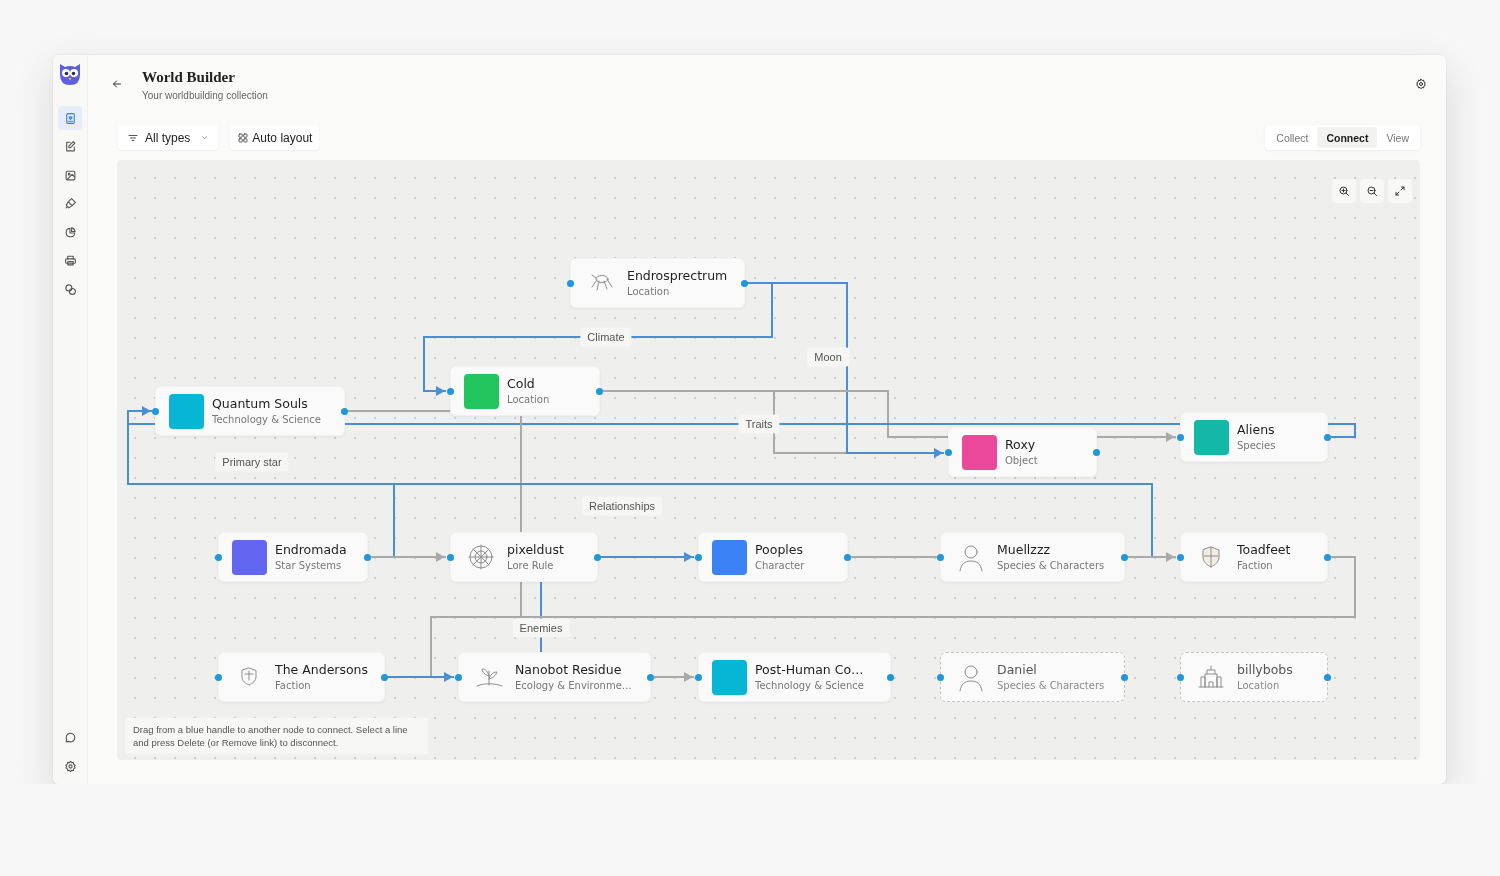 The image size is (1500, 876). I want to click on node-type: Object, so click(1021, 460).